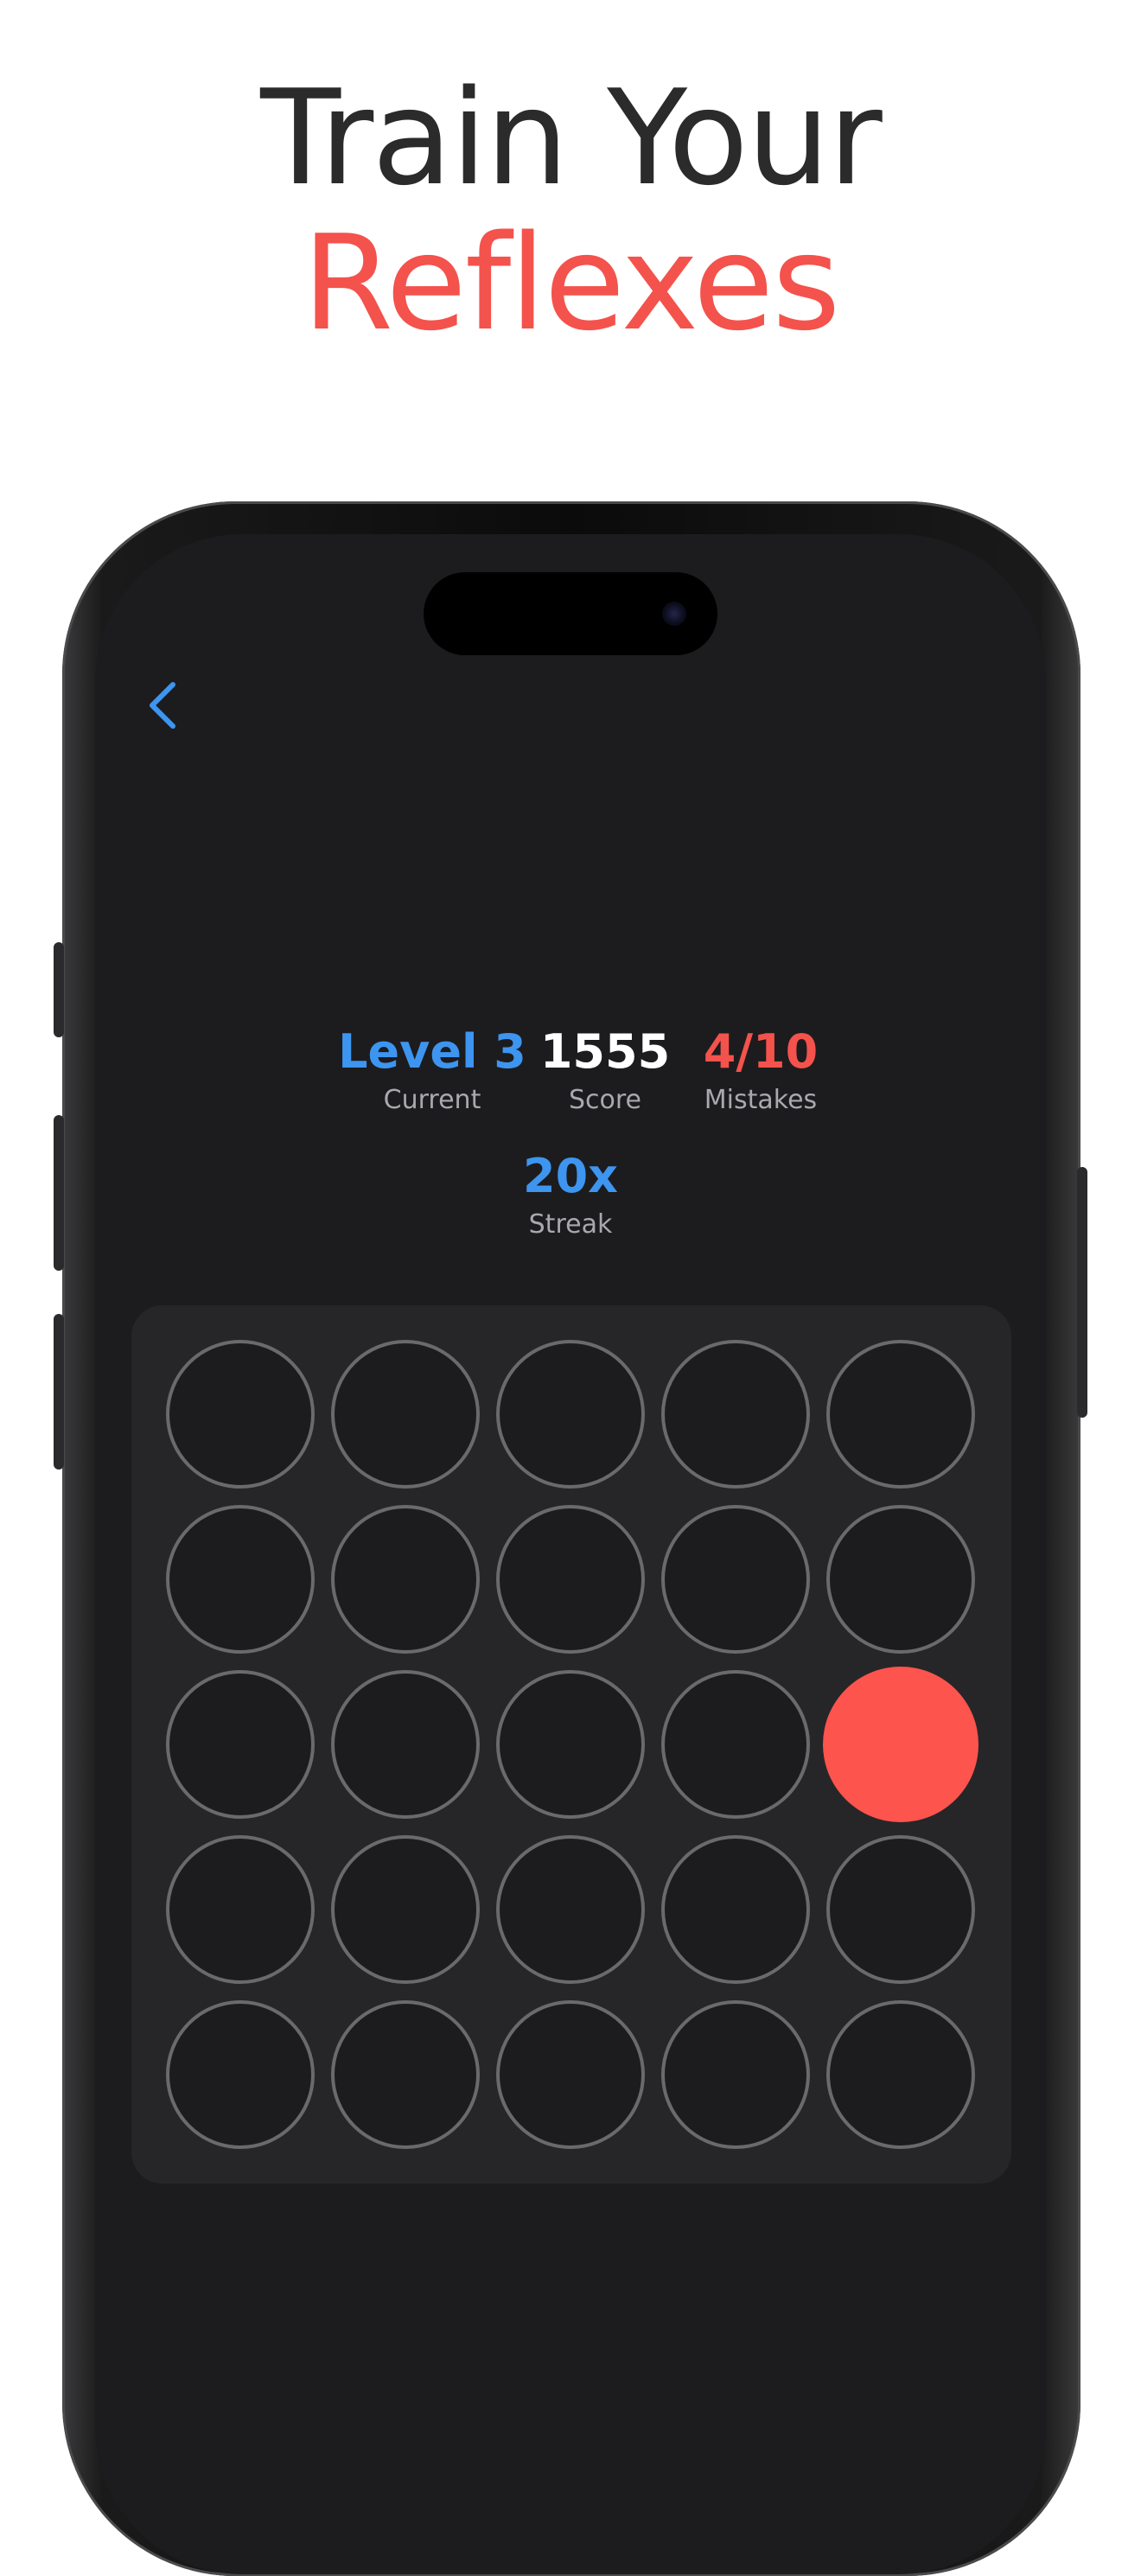 Image resolution: width=1141 pixels, height=2576 pixels. What do you see at coordinates (761, 1100) in the screenshot?
I see `mistakes-label: Mistakes` at bounding box center [761, 1100].